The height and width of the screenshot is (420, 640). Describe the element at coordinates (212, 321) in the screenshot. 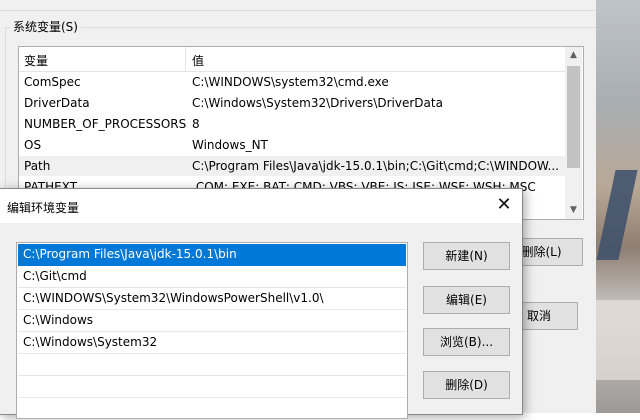

I see `list-item: C:\Windows` at that location.